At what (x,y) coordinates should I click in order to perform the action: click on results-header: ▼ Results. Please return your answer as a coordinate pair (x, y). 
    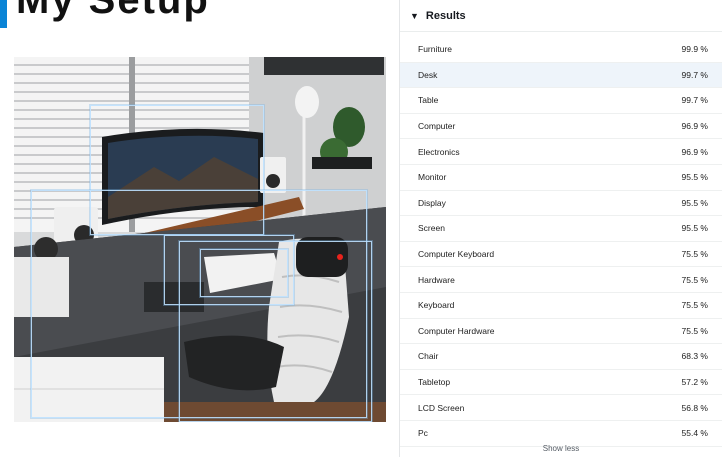
    Looking at the image, I should click on (561, 16).